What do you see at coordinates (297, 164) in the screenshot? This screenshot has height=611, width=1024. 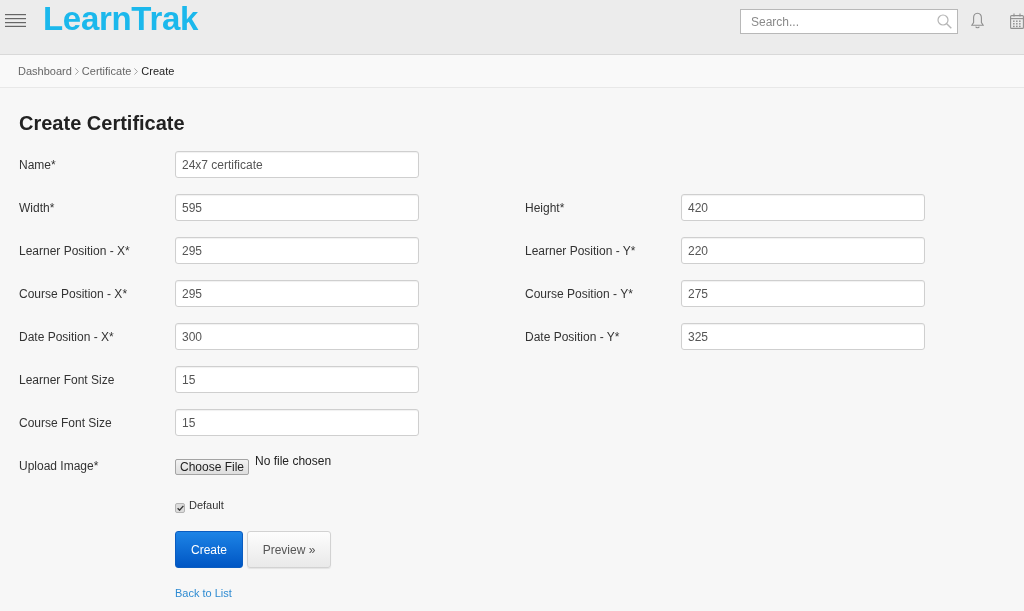 I see `text-field: 24x7 certificate` at bounding box center [297, 164].